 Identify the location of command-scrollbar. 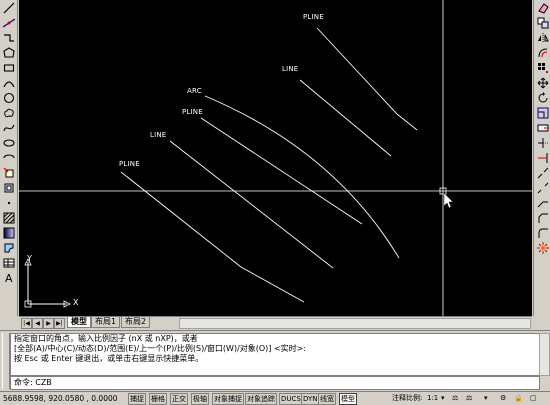
(544, 354).